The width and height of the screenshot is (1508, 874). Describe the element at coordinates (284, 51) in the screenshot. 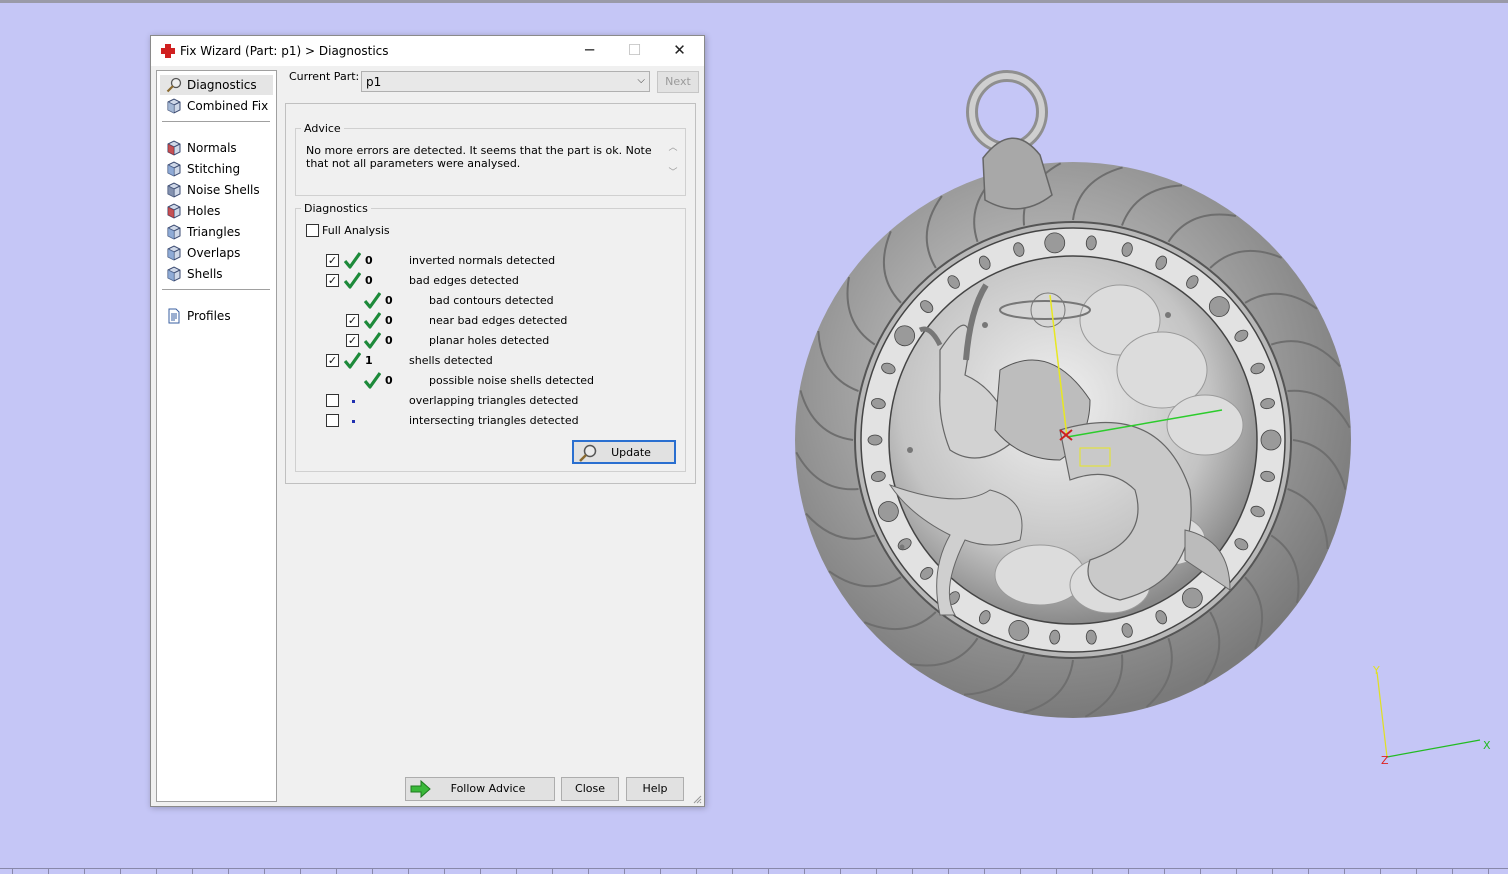

I see `window-title: Fix Wizard (Part: p1) > Diagnostics` at that location.